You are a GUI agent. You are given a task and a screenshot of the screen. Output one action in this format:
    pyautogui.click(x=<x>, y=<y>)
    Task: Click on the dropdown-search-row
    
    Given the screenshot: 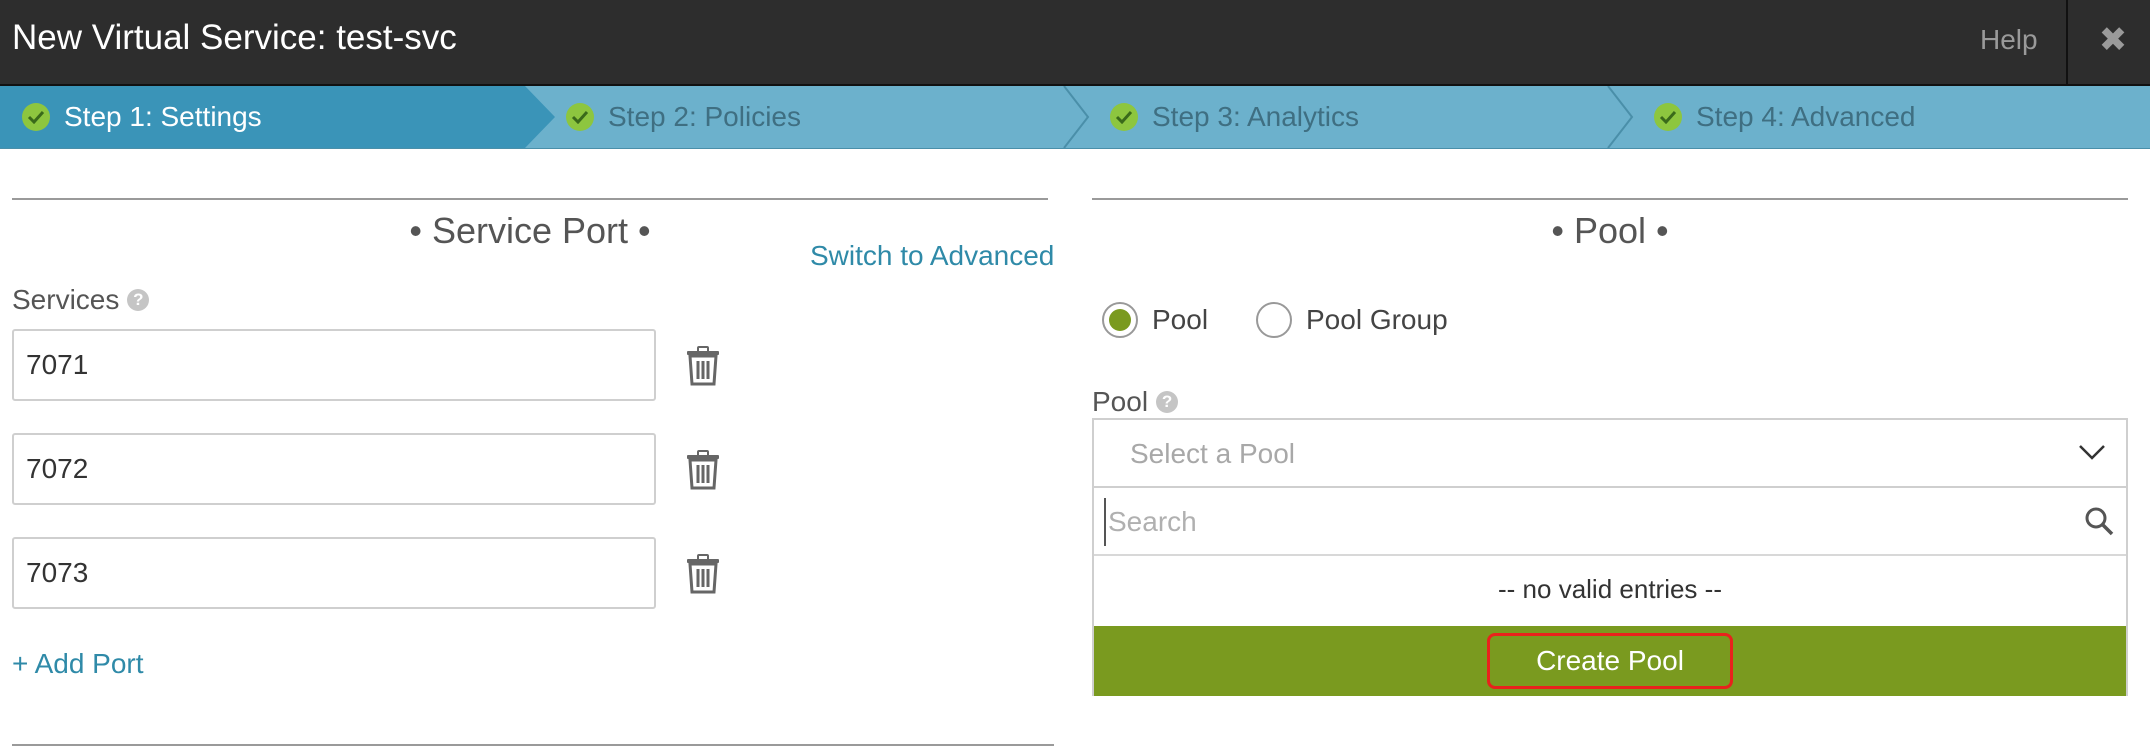 What is the action you would take?
    pyautogui.click(x=1610, y=522)
    